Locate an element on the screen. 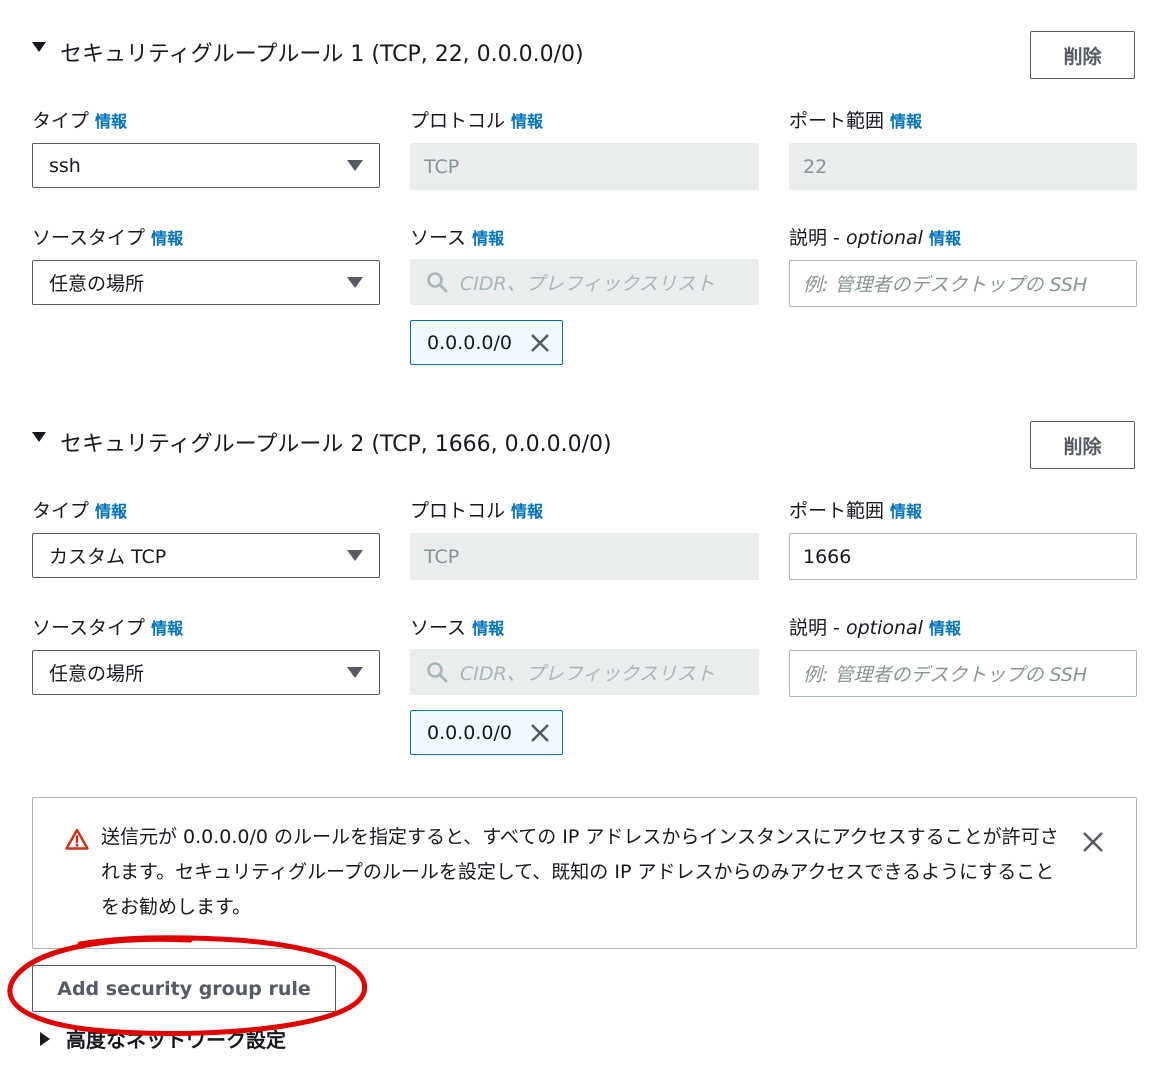 The height and width of the screenshot is (1077, 1164). rule-2-type-select: カスタム TCP is located at coordinates (206, 555).